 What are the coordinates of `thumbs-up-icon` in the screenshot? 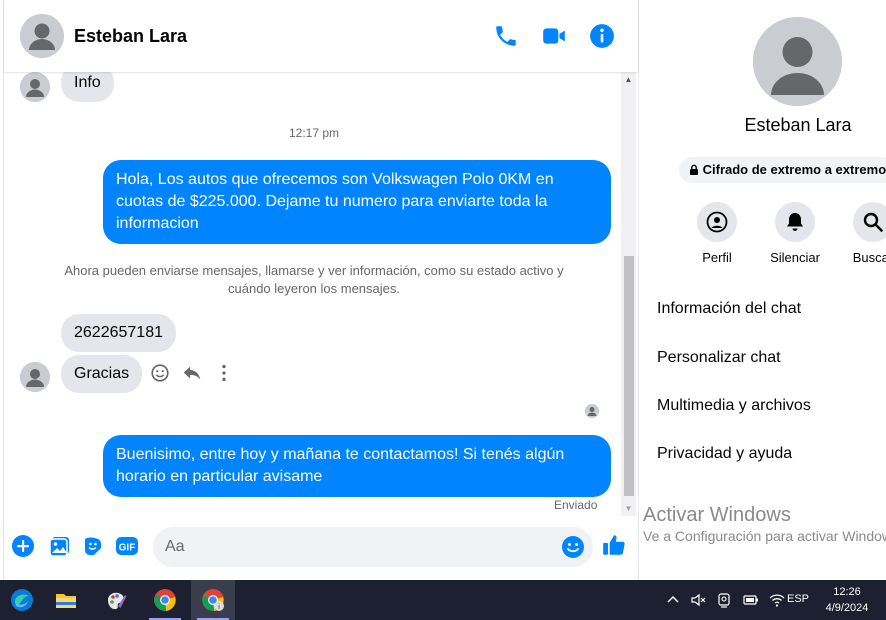 It's located at (614, 545).